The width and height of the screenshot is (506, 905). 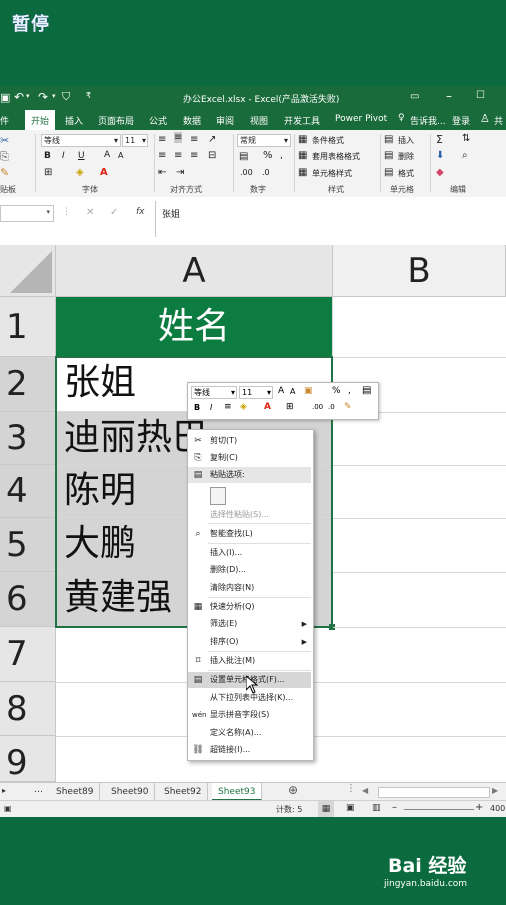 What do you see at coordinates (414, 96) in the screenshot?
I see `ribbon-display-icon: ▭` at bounding box center [414, 96].